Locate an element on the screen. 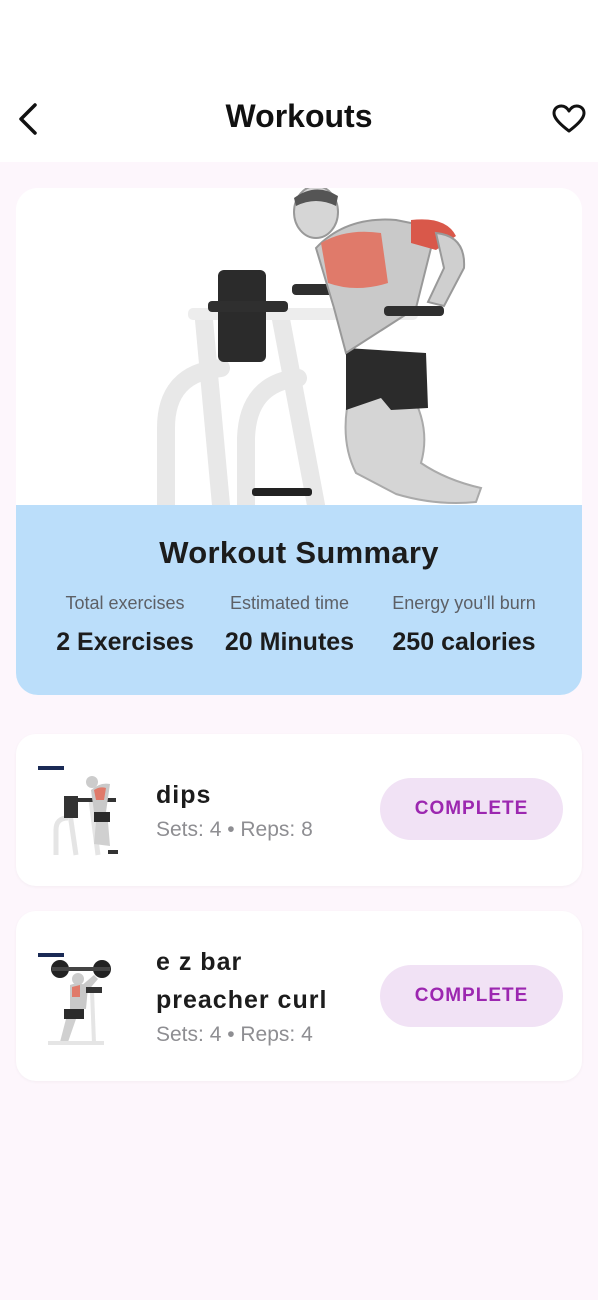  exercise-sets-reps: Sets: 4 • Reps: 8 is located at coordinates (234, 829).